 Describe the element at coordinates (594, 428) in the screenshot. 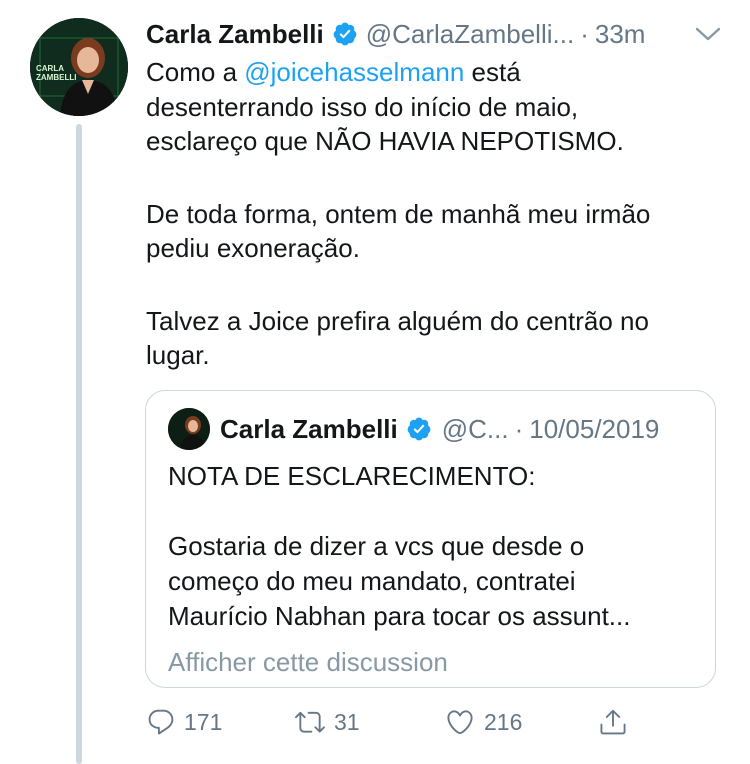

I see `quoted-tweet-date: 10/05/2019` at that location.